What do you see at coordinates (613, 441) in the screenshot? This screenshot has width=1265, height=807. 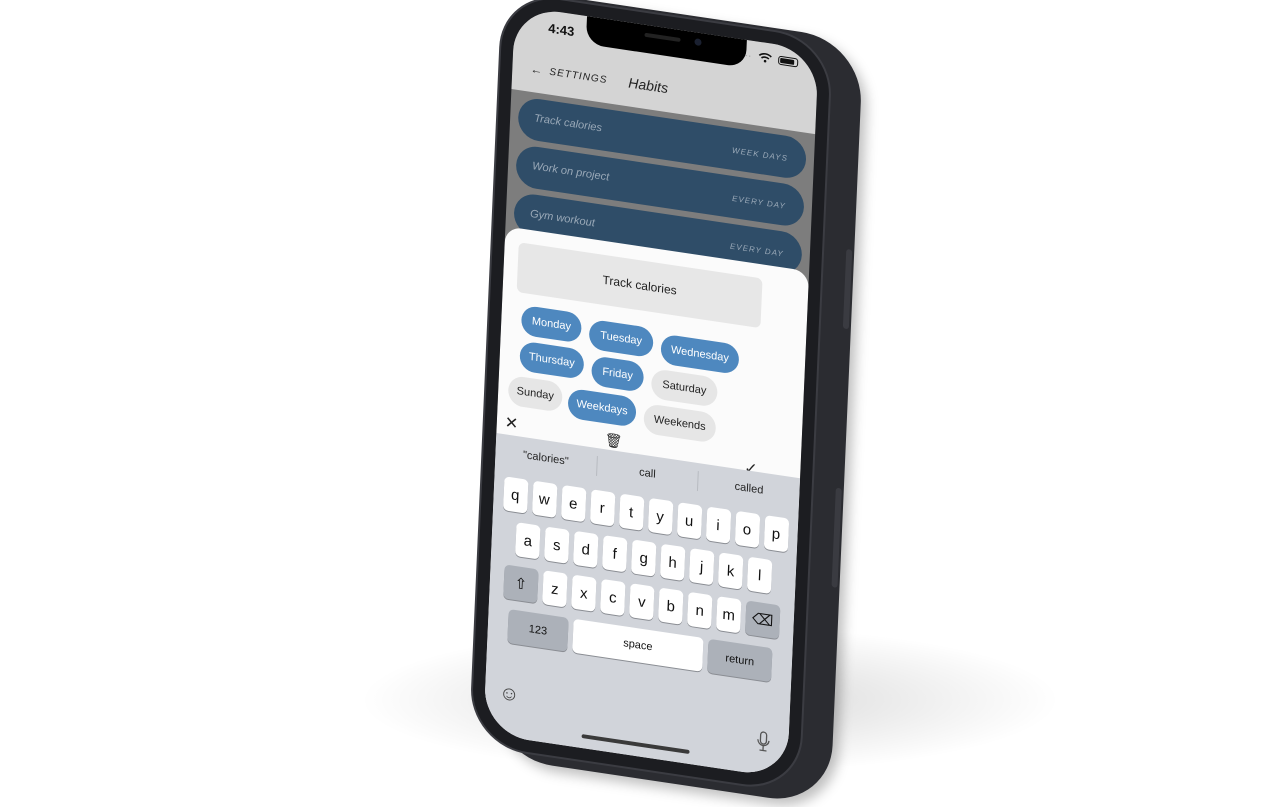 I see `trash-icon: 🗑` at bounding box center [613, 441].